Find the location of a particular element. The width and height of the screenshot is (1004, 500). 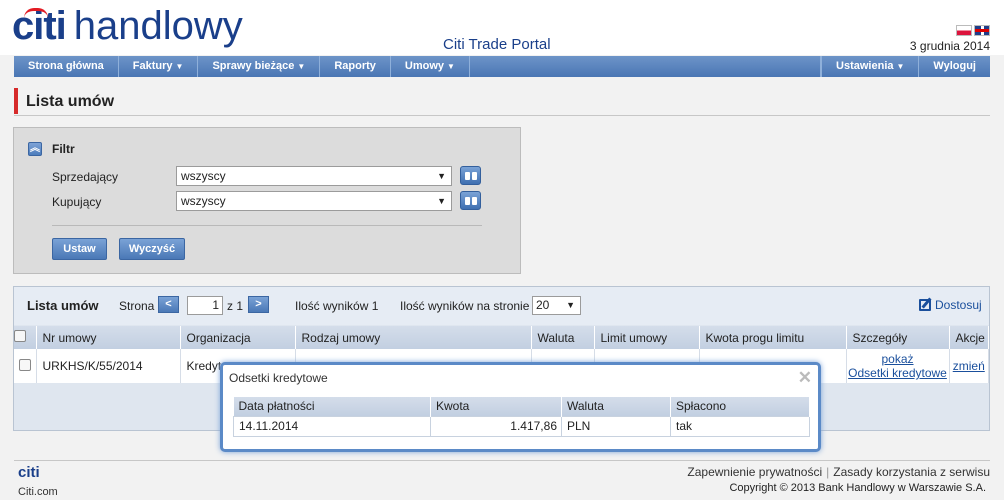

nav-contracts: Umowy ▼ is located at coordinates (430, 66).